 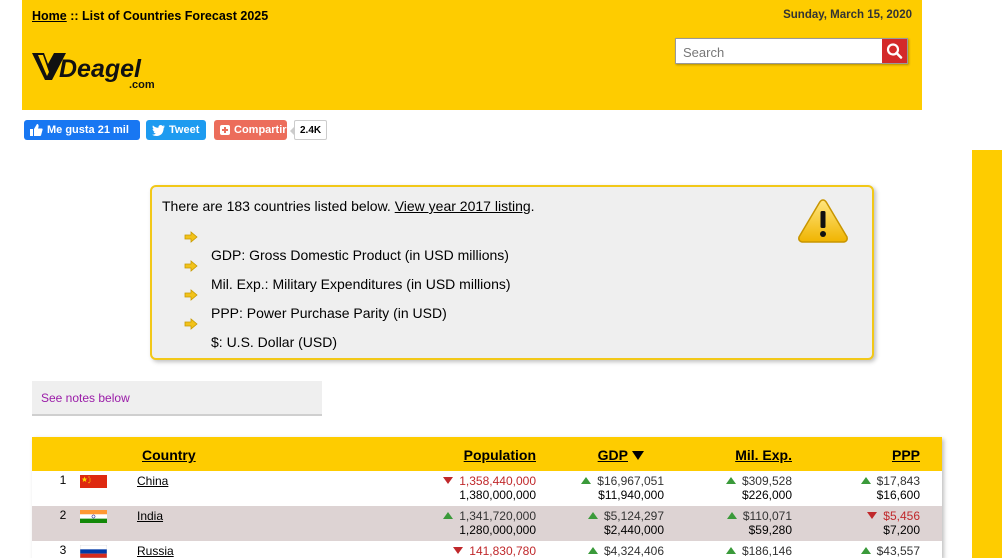 I want to click on rank-number: 2, so click(x=63, y=515).